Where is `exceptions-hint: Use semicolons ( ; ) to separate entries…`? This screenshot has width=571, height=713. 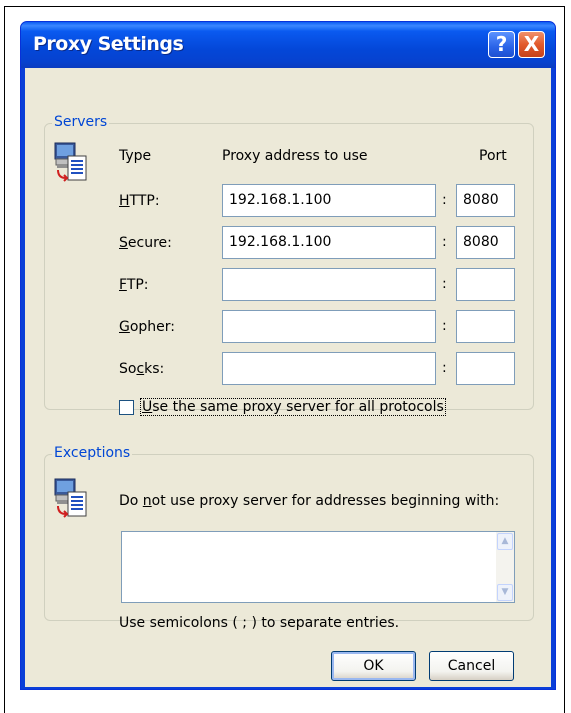
exceptions-hint: Use semicolons ( ; ) to separate entries… is located at coordinates (259, 623).